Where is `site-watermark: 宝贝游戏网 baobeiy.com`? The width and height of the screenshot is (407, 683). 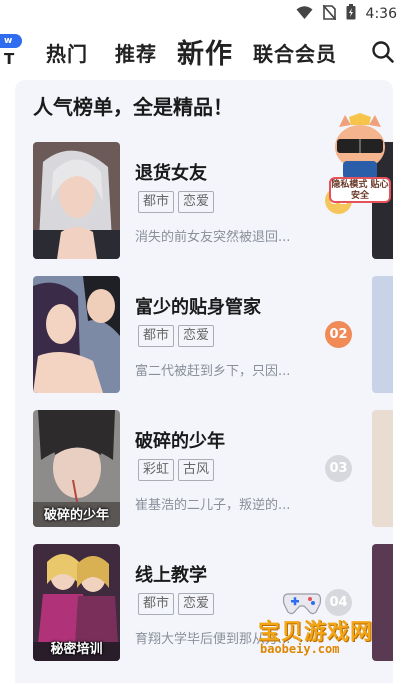 site-watermark: 宝贝游戏网 baobeiy.com is located at coordinates (322, 627).